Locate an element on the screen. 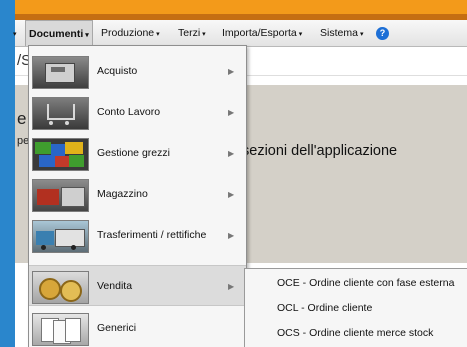  menu-item-acquisto: Acquisto ▶ is located at coordinates (137, 71).